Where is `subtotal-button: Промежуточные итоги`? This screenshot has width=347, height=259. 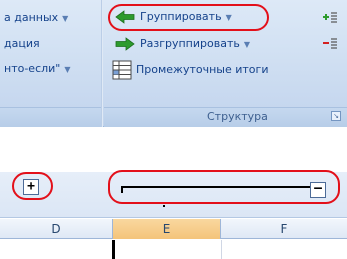
subtotal-button: Промежуточные итоги is located at coordinates (202, 69).